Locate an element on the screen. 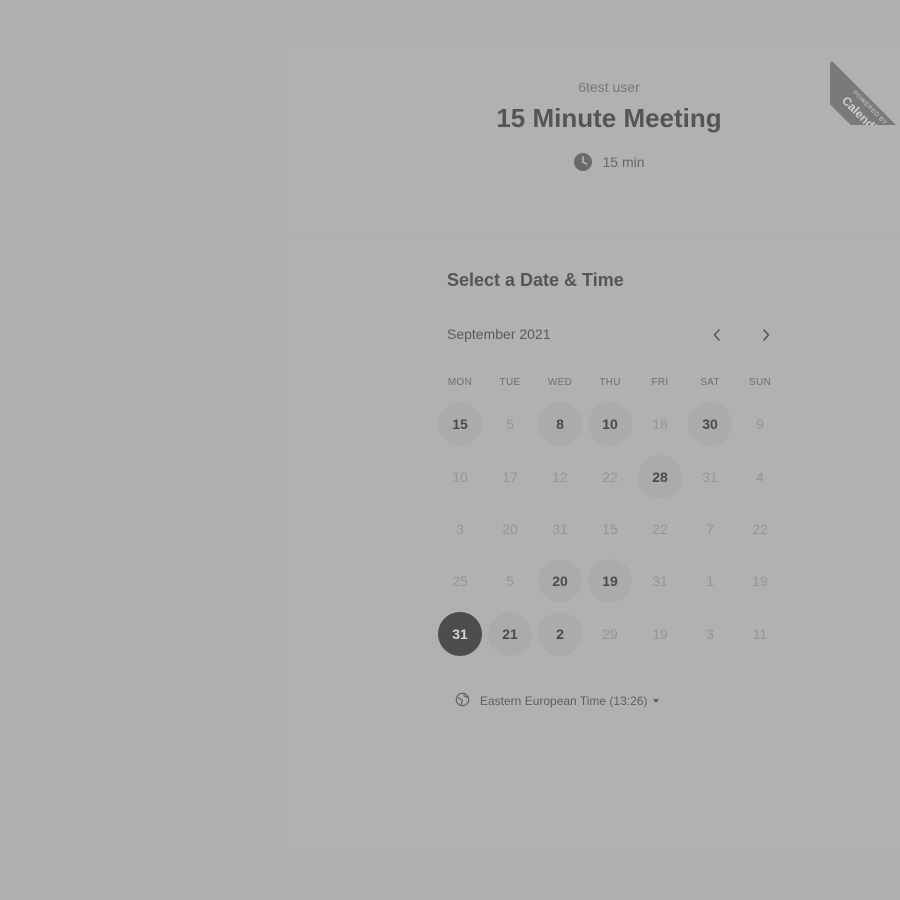  weekday-label: TUE is located at coordinates (510, 382).